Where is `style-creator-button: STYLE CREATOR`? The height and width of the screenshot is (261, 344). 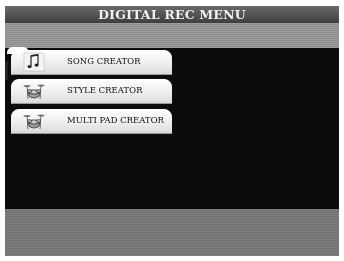 style-creator-button: STYLE CREATOR is located at coordinates (91, 91).